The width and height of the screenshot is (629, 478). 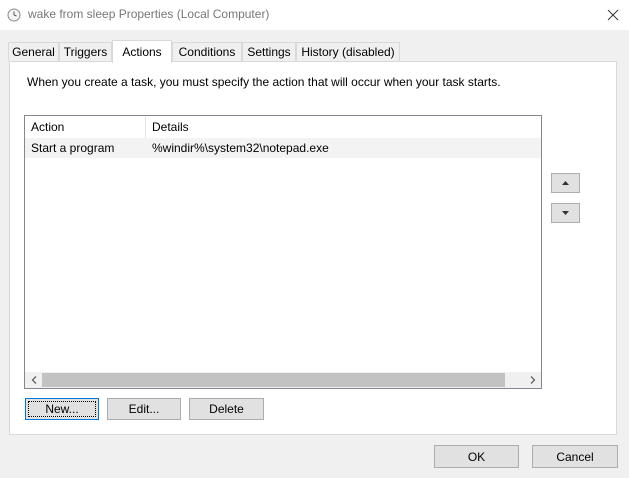 I want to click on column-header-details: Details, so click(x=343, y=127).